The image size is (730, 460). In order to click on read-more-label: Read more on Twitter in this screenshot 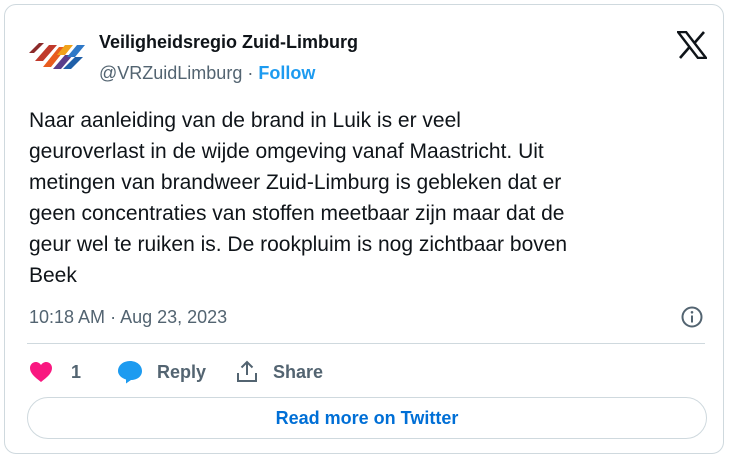, I will do `click(367, 417)`.